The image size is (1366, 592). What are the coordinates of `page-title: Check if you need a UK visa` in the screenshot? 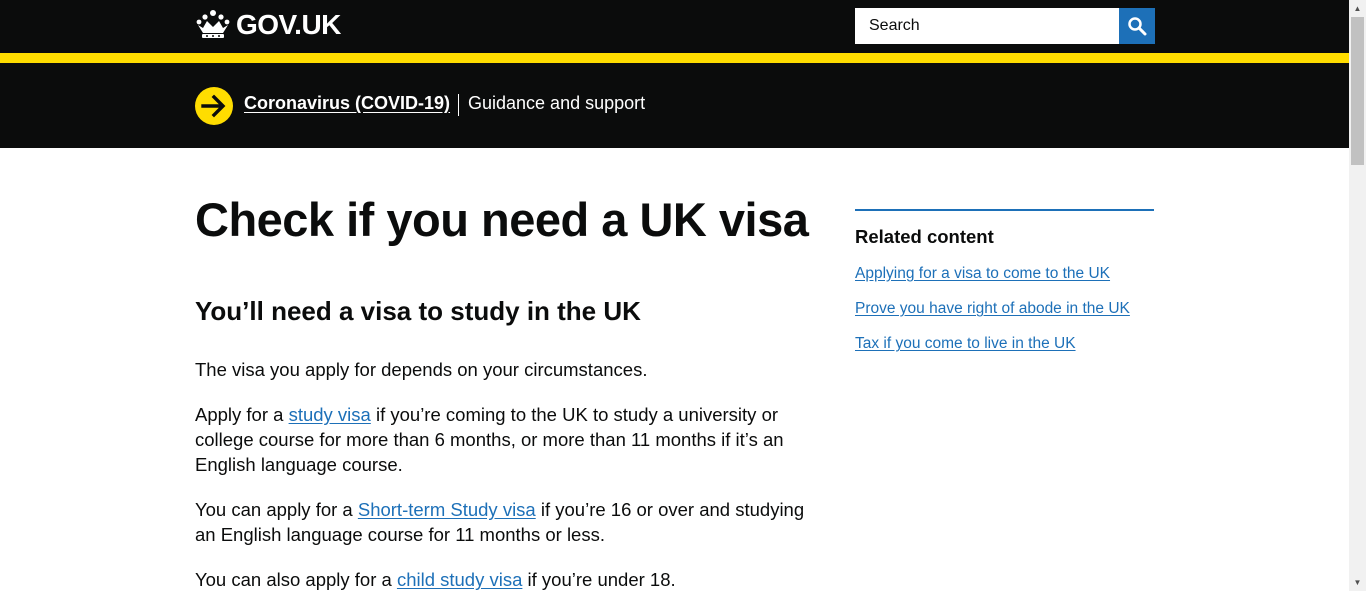 It's located at (502, 219).